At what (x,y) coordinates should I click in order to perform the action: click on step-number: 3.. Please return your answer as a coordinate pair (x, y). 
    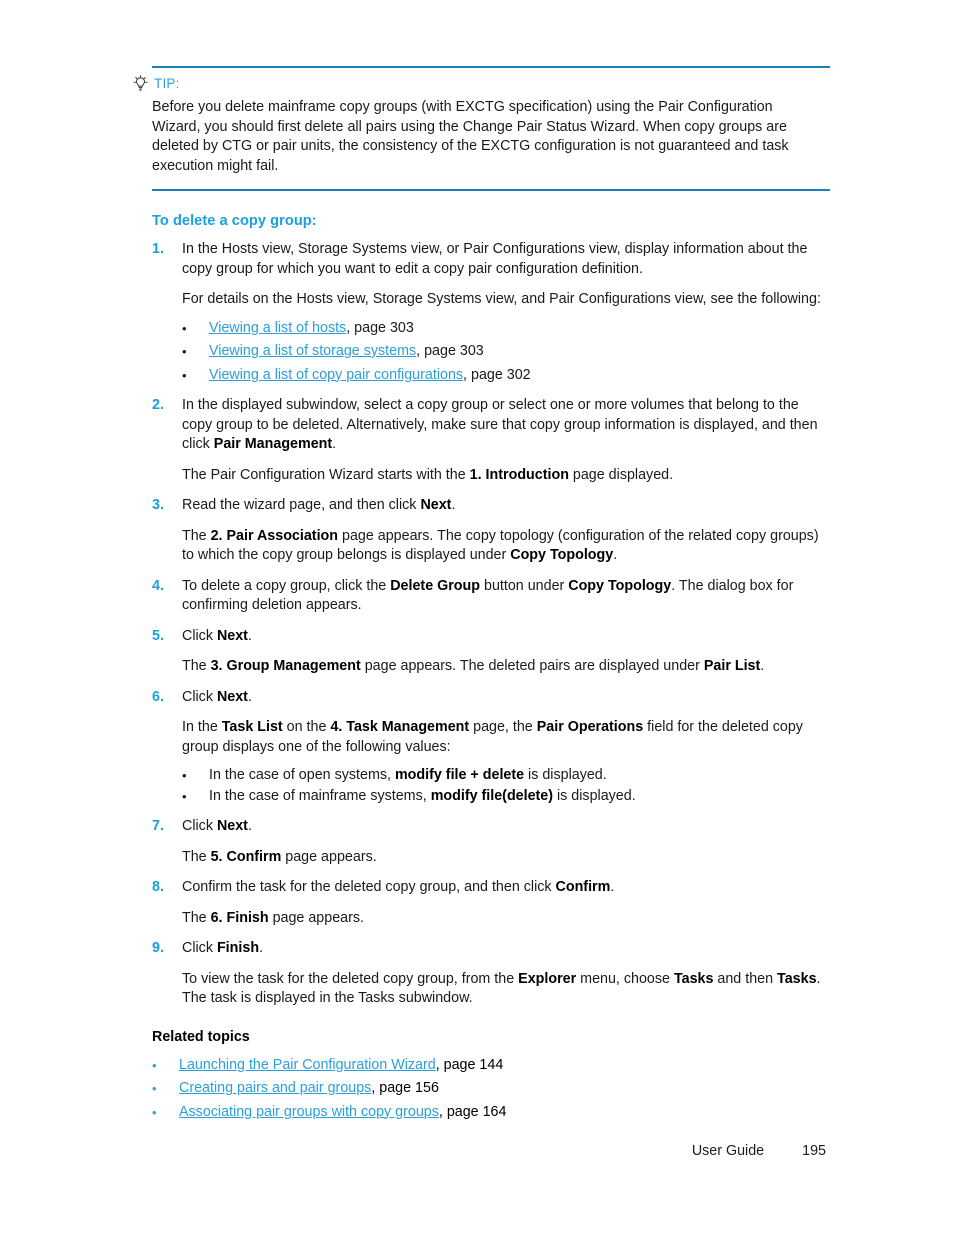
    Looking at the image, I should click on (158, 505).